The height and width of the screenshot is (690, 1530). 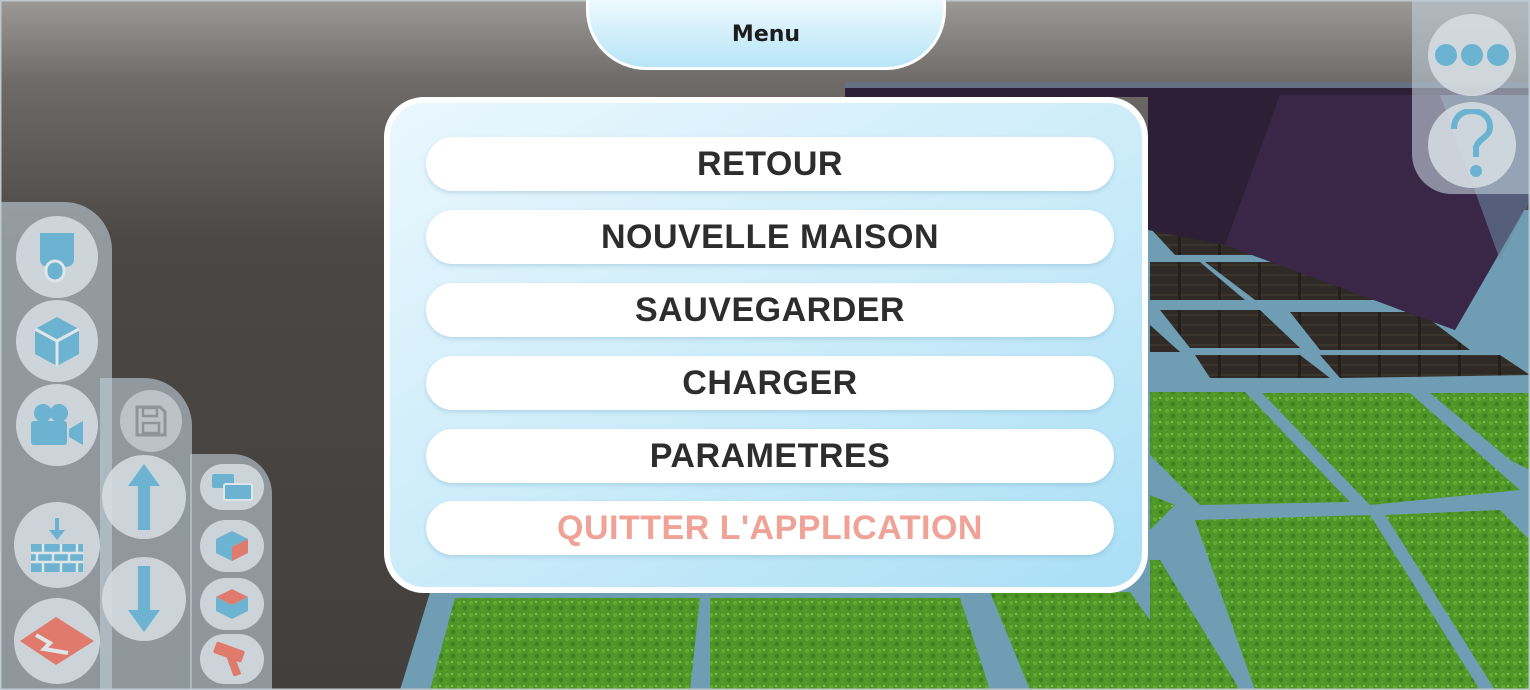 I want to click on help-button, so click(x=1472, y=145).